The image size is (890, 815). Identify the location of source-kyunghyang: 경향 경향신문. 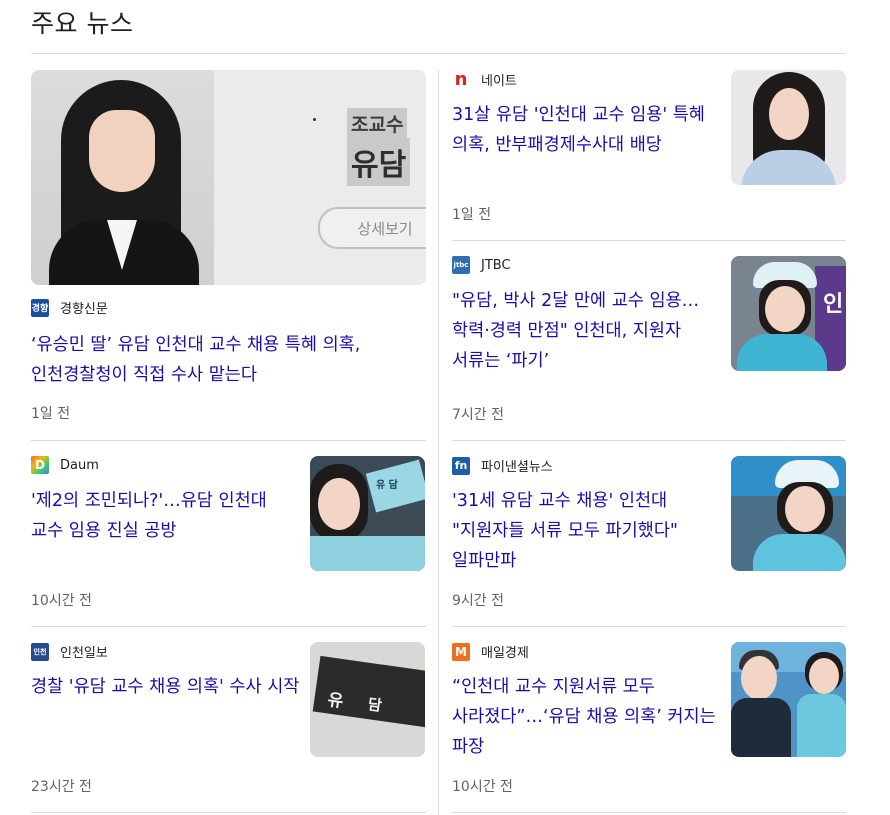
(69, 307).